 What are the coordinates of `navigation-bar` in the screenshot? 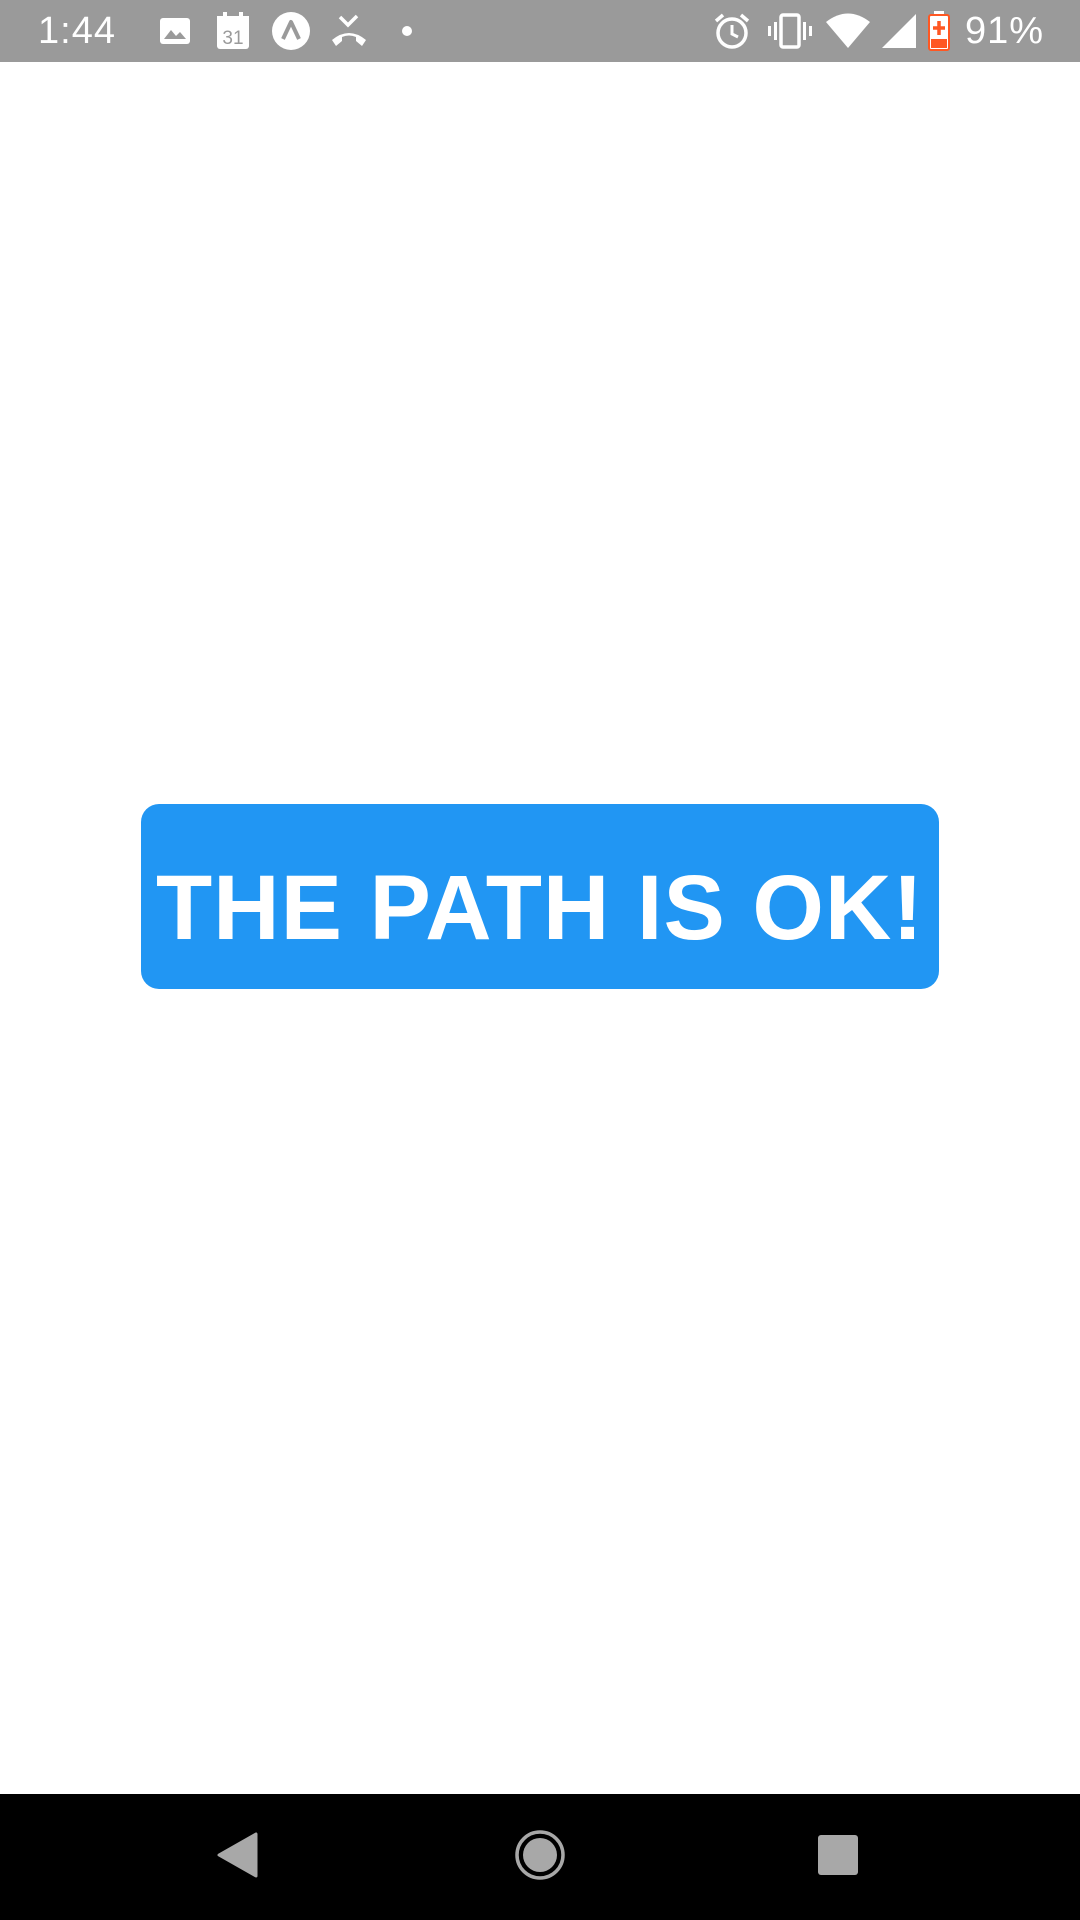 It's located at (540, 1857).